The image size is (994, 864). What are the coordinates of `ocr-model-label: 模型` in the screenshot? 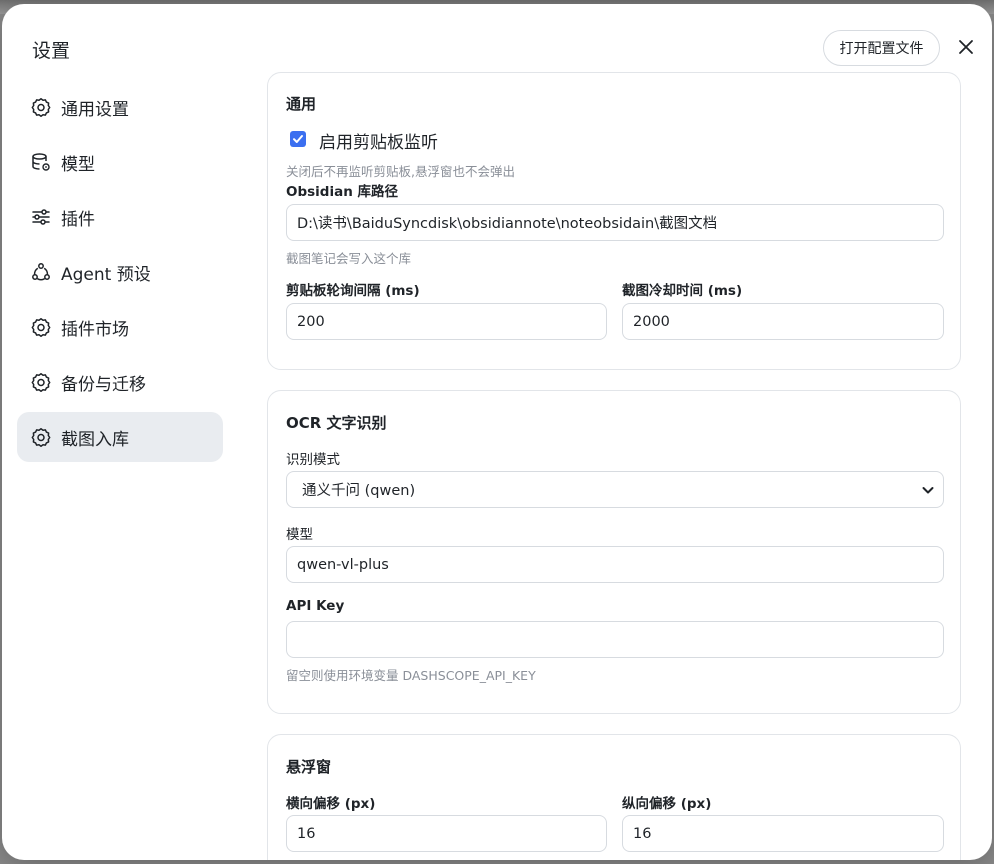 It's located at (299, 535).